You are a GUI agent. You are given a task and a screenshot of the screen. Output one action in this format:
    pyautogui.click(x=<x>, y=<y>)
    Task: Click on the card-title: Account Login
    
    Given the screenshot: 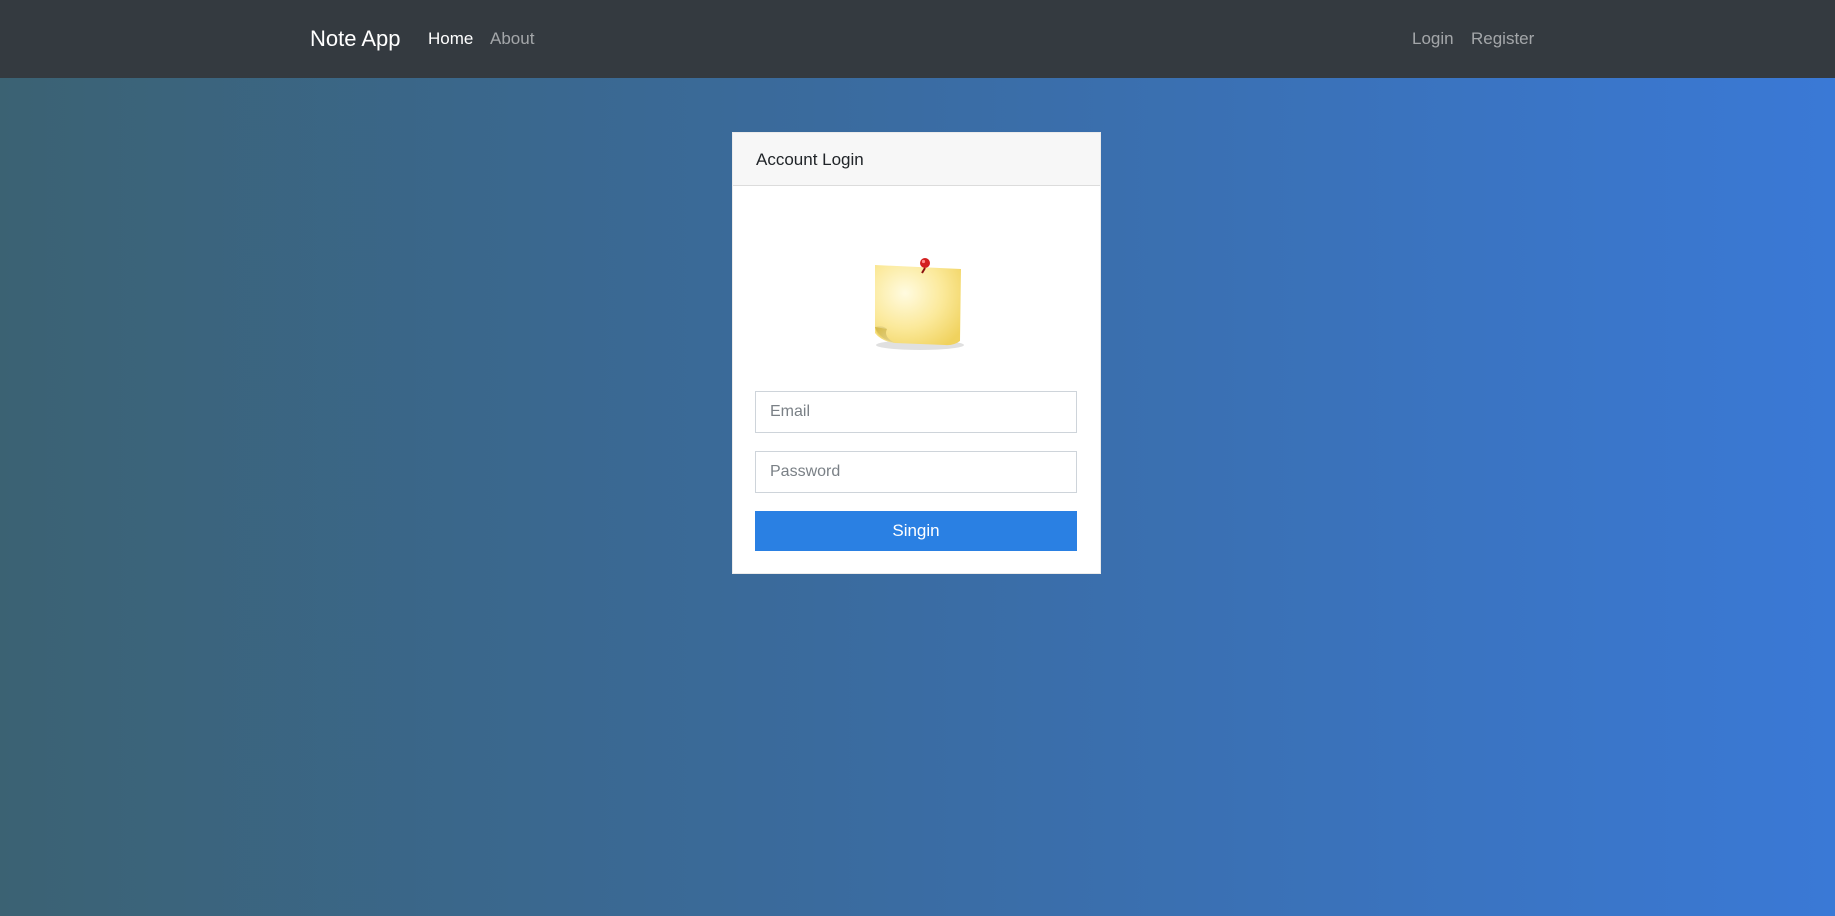 What is the action you would take?
    pyautogui.click(x=810, y=159)
    